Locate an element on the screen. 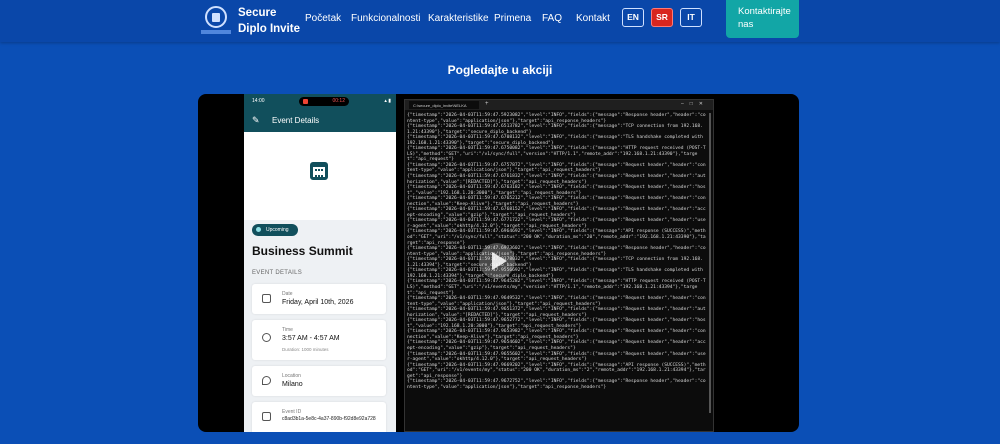 The height and width of the screenshot is (444, 1000). phone-clock: 14:00 is located at coordinates (258, 101).